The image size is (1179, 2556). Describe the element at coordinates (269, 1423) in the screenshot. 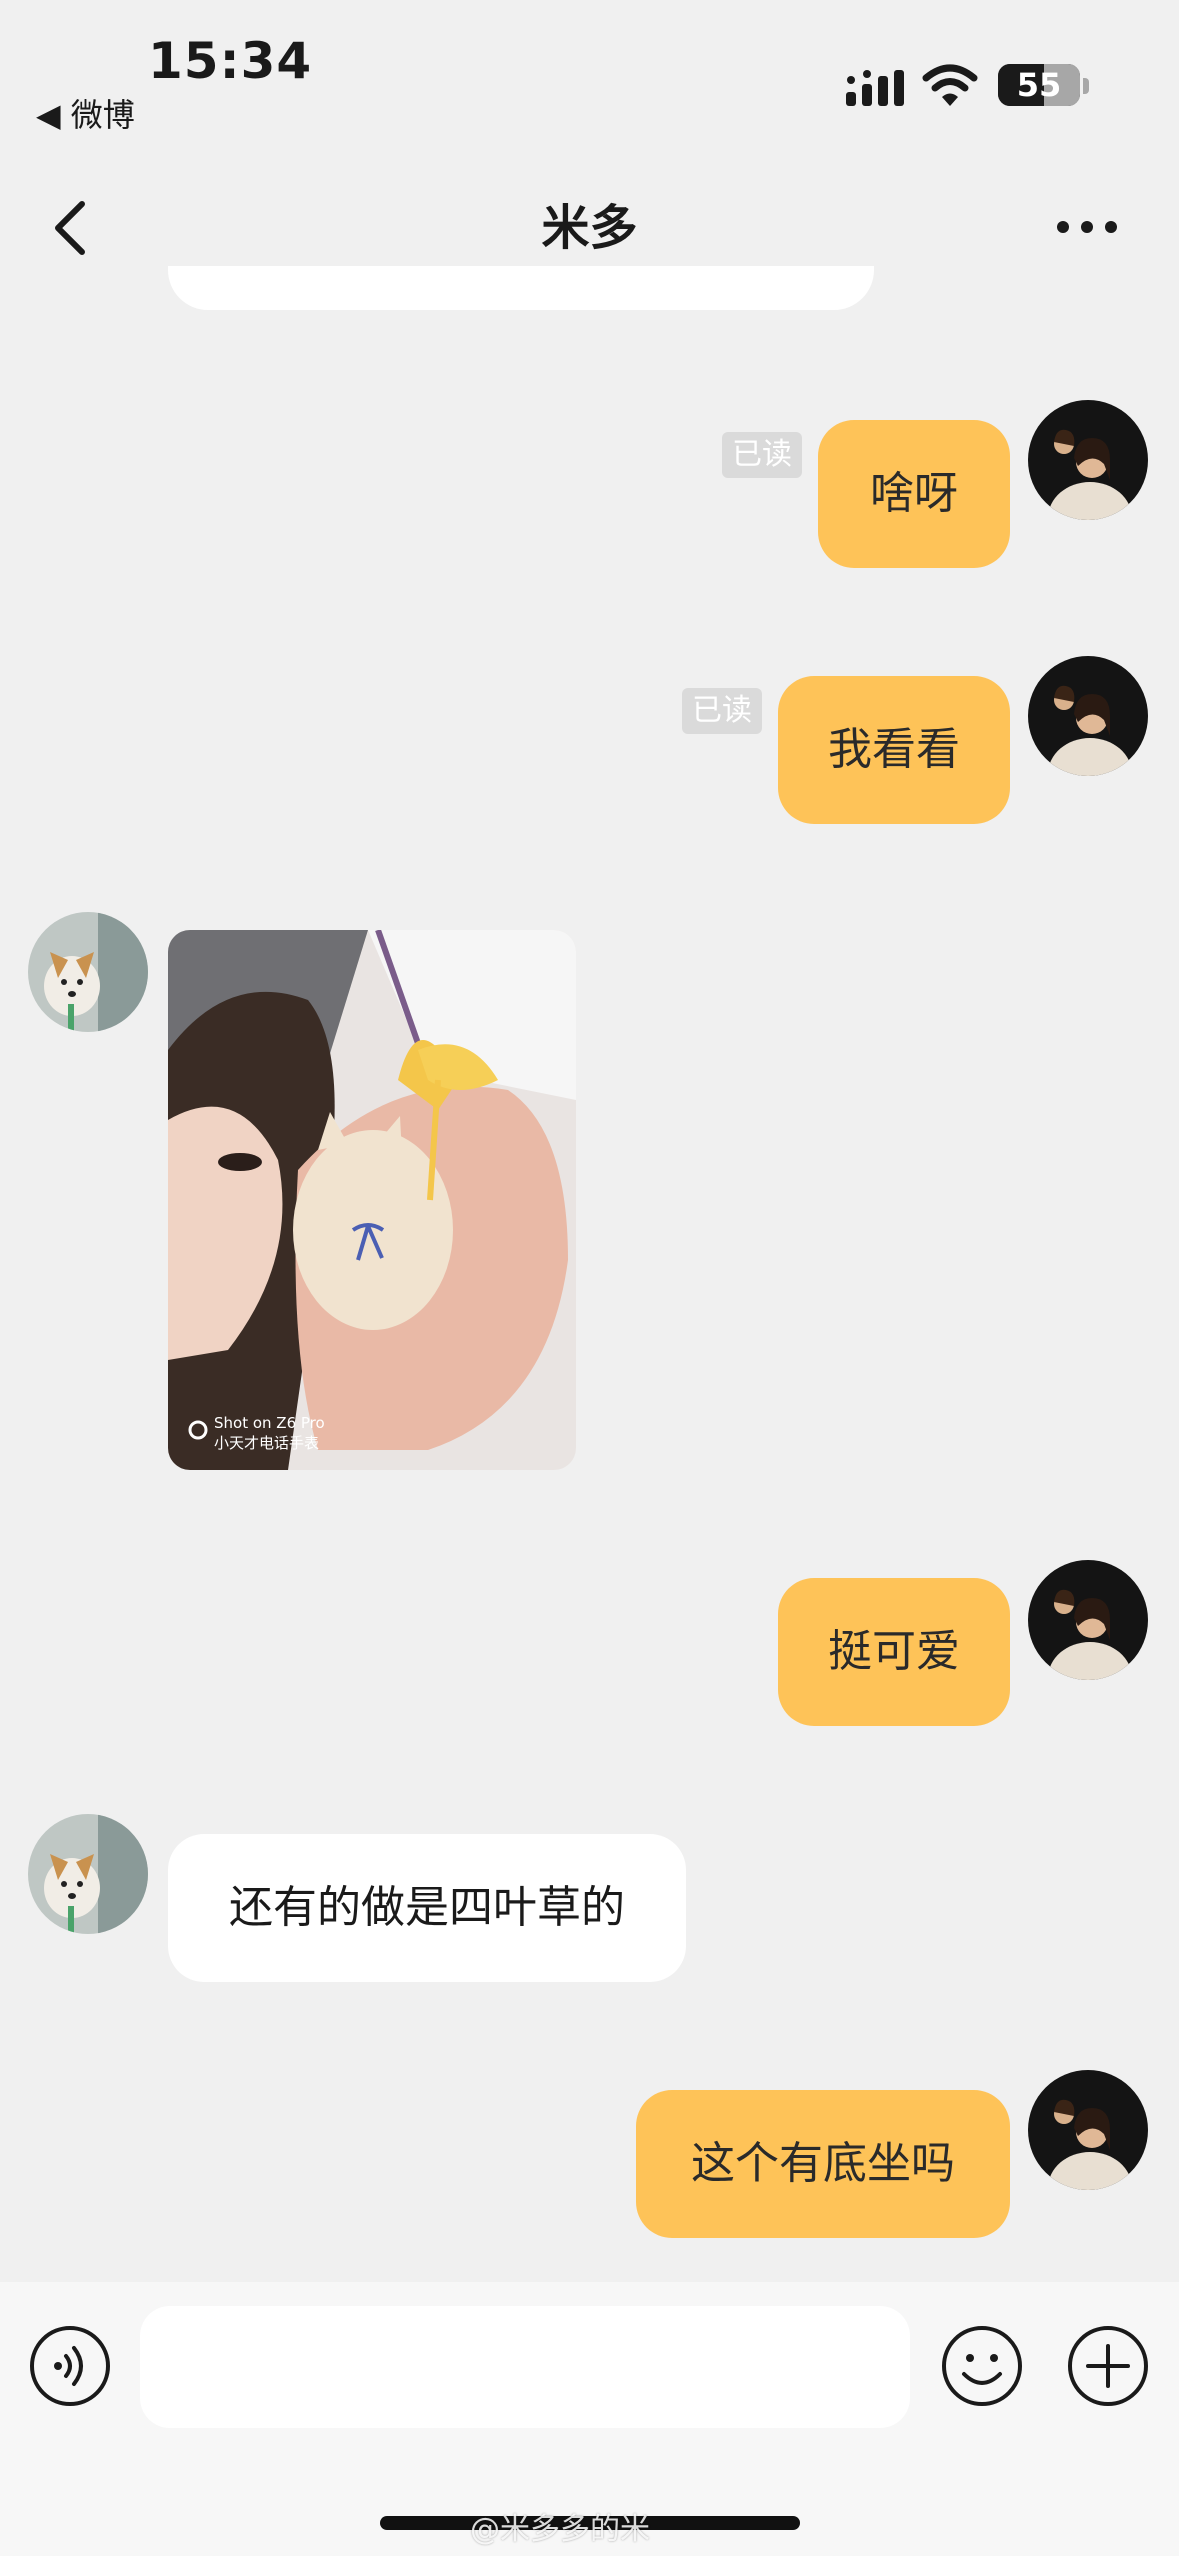

I see `photo-caption-line1: Shot on Z6 Pro` at that location.